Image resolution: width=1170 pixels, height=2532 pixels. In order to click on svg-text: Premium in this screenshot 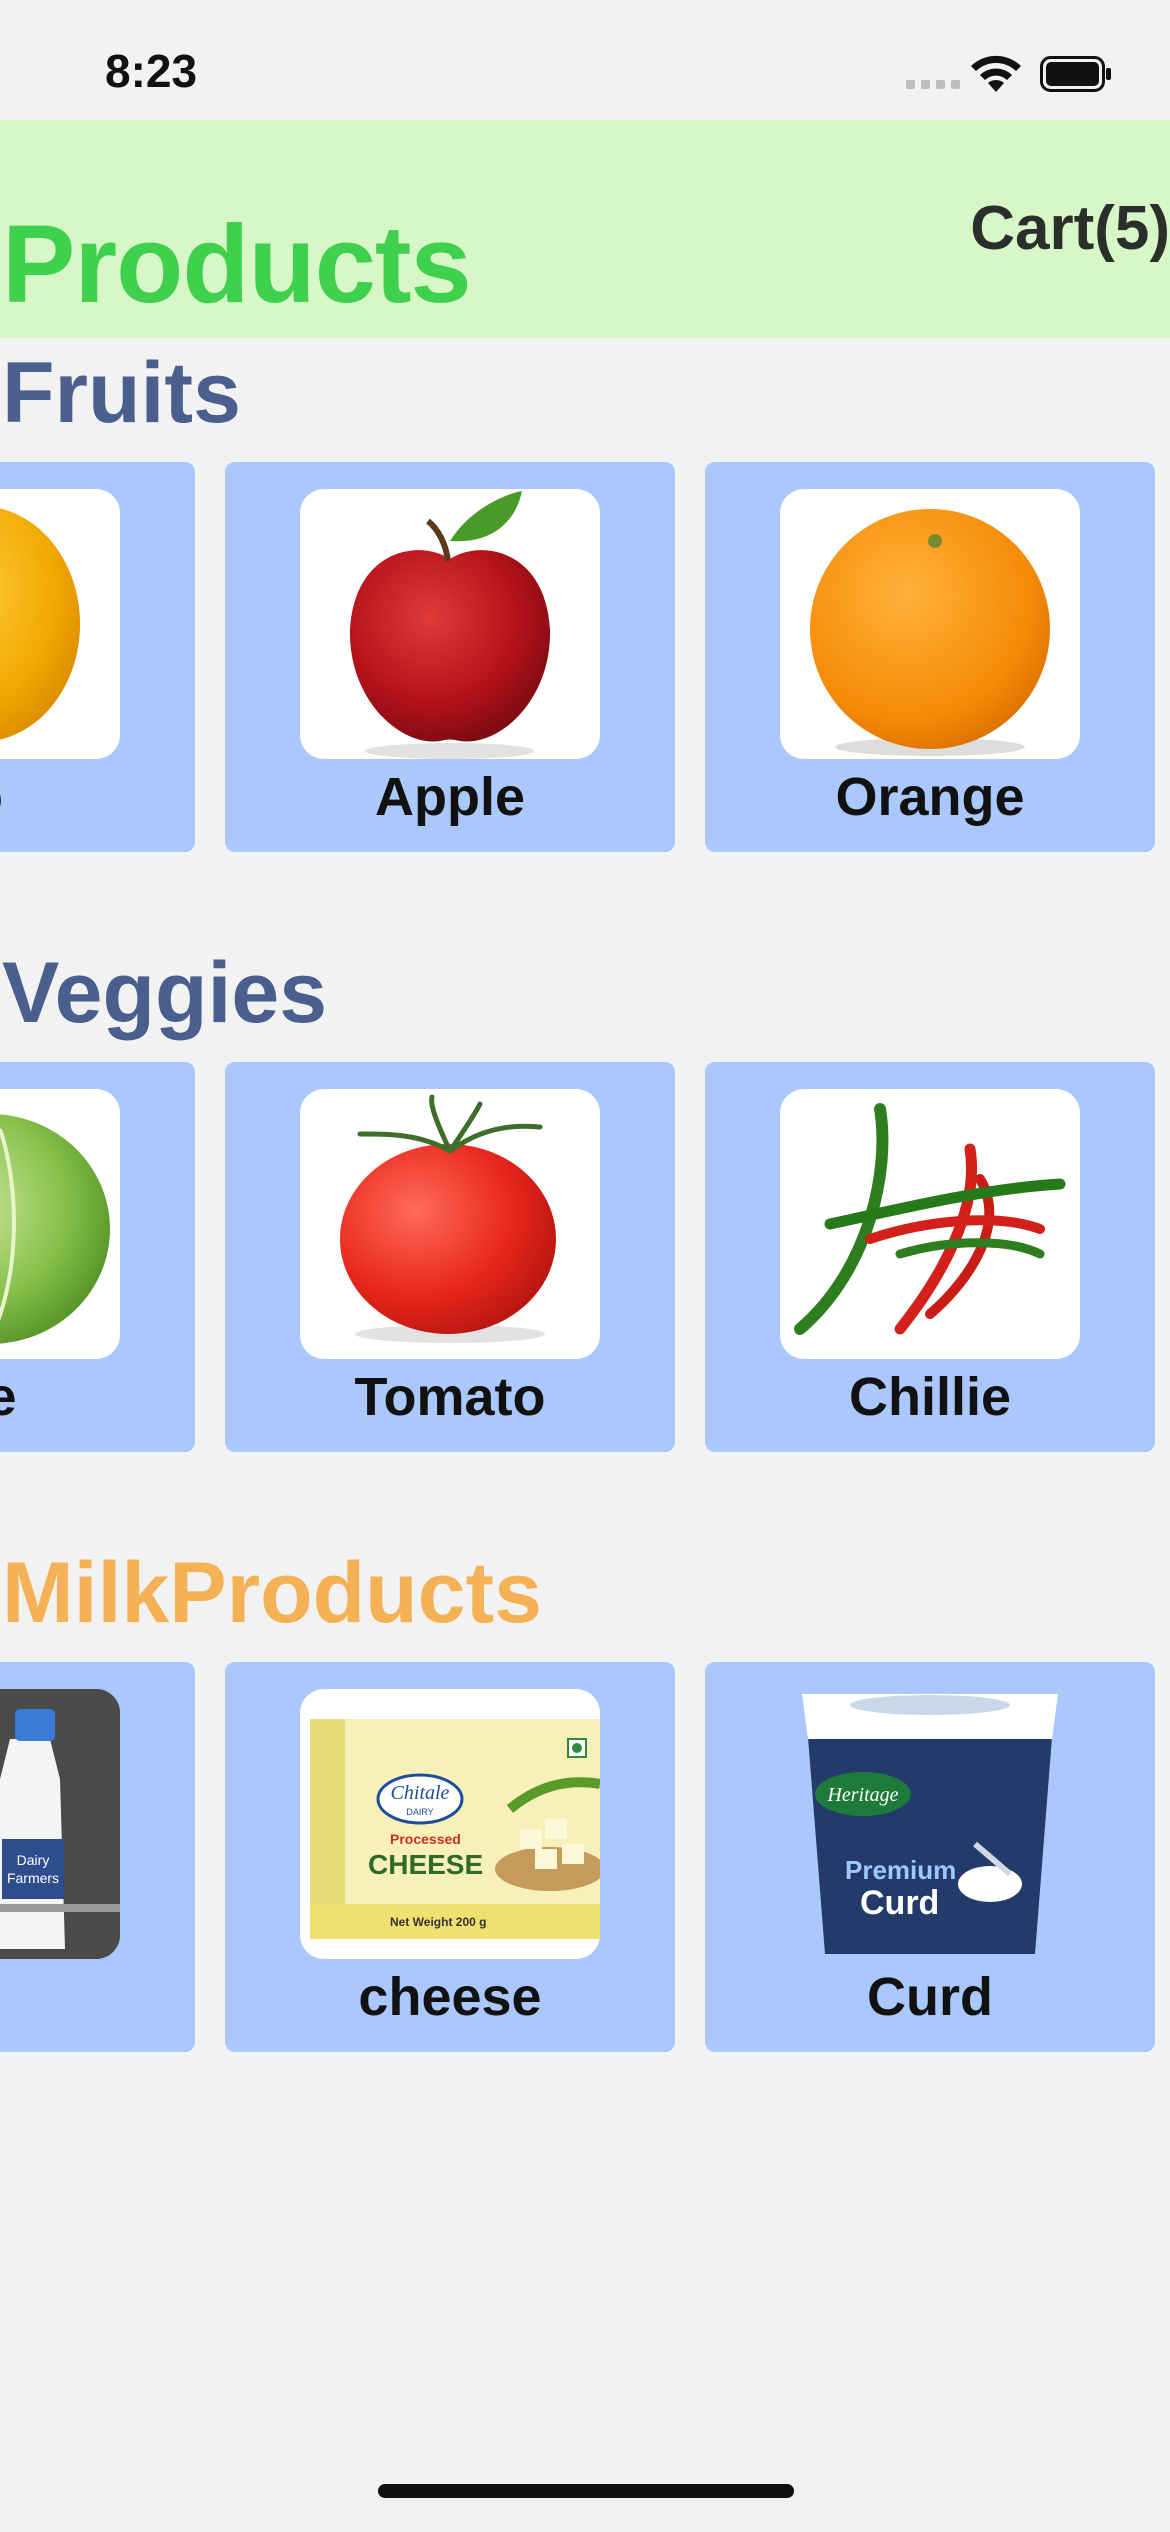, I will do `click(900, 1870)`.